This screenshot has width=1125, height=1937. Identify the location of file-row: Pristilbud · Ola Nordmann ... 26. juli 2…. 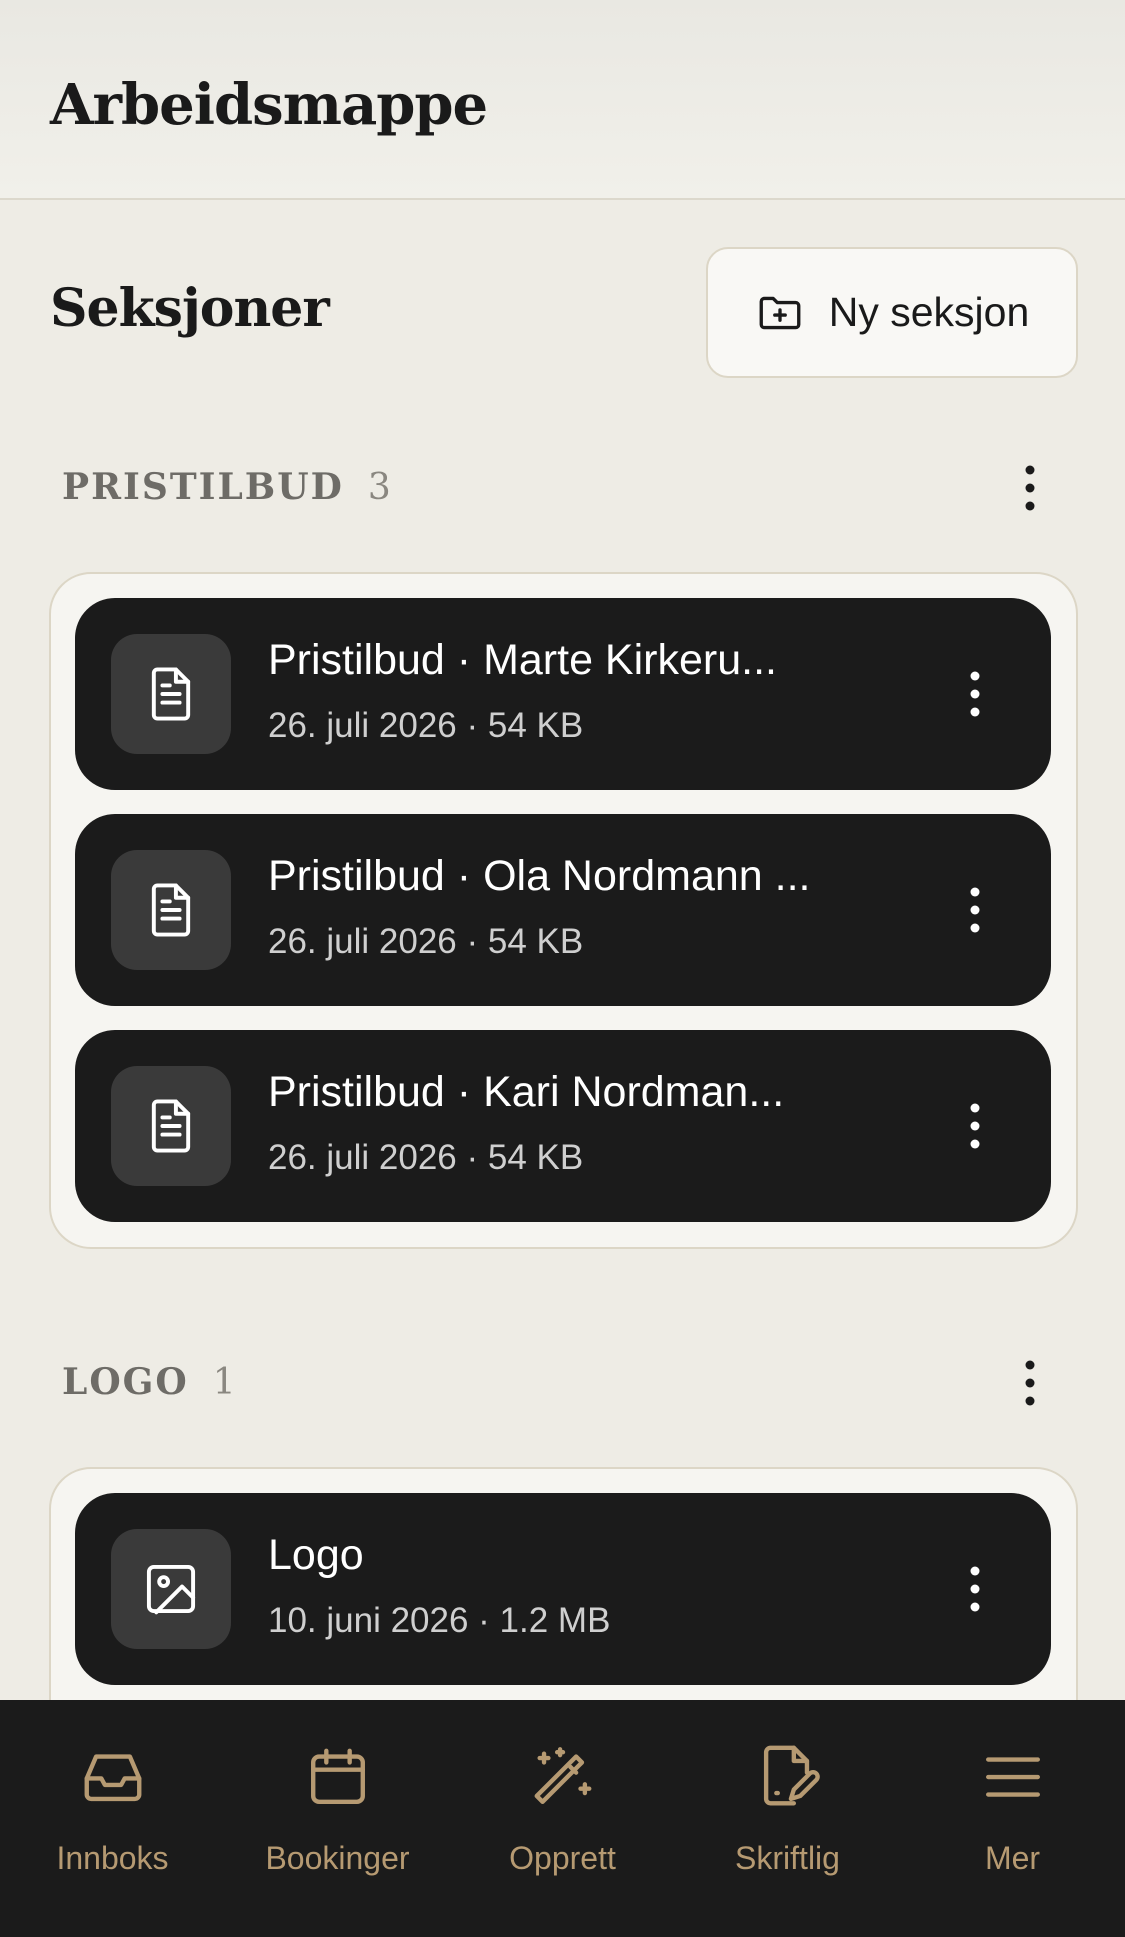
(563, 910).